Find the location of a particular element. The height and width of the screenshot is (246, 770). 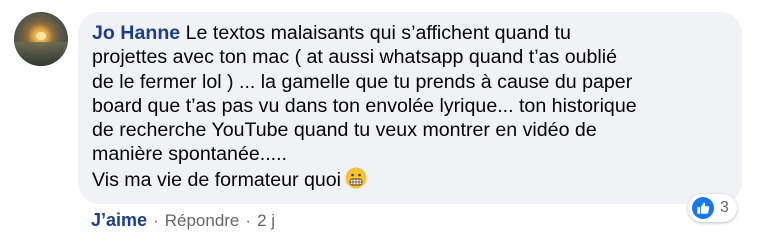

comment-line-last: Vis ma vie de formateur quoi is located at coordinates (412, 179).